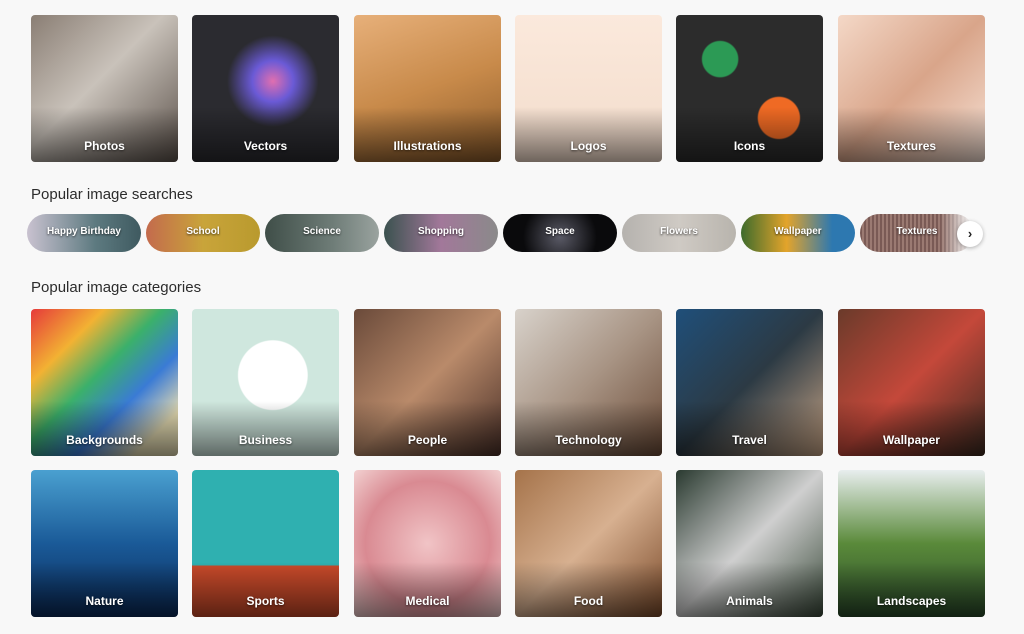 The height and width of the screenshot is (634, 1024). I want to click on searches-heading: Popular image searches, so click(112, 194).